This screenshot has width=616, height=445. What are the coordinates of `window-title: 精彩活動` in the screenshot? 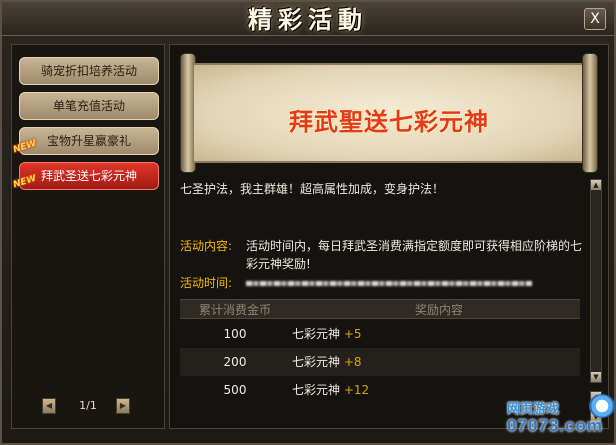 It's located at (308, 19).